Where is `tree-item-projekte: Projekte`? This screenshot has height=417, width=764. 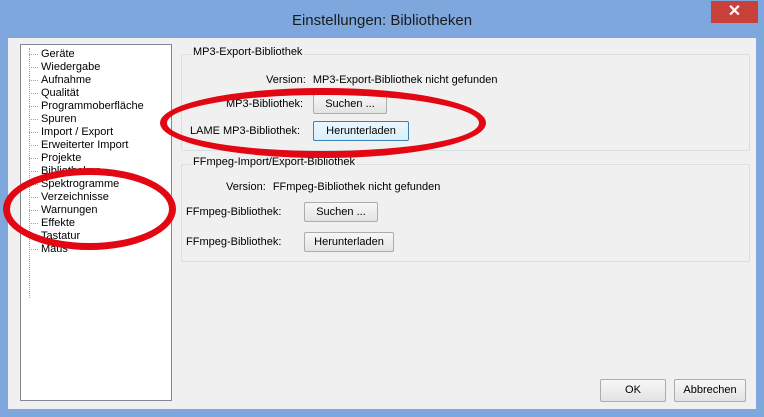
tree-item-projekte: Projekte is located at coordinates (96, 158).